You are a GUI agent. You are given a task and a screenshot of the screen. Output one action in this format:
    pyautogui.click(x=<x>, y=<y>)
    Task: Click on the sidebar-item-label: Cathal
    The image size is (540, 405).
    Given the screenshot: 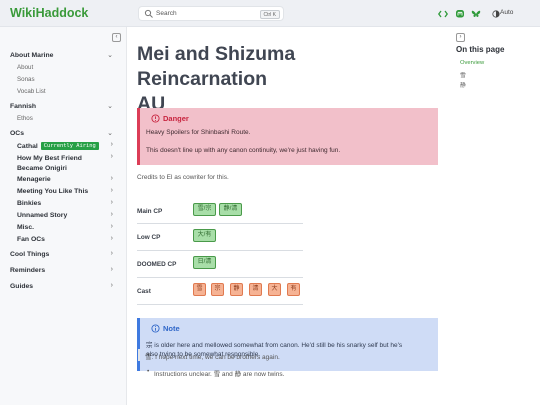 What is the action you would take?
    pyautogui.click(x=27, y=146)
    